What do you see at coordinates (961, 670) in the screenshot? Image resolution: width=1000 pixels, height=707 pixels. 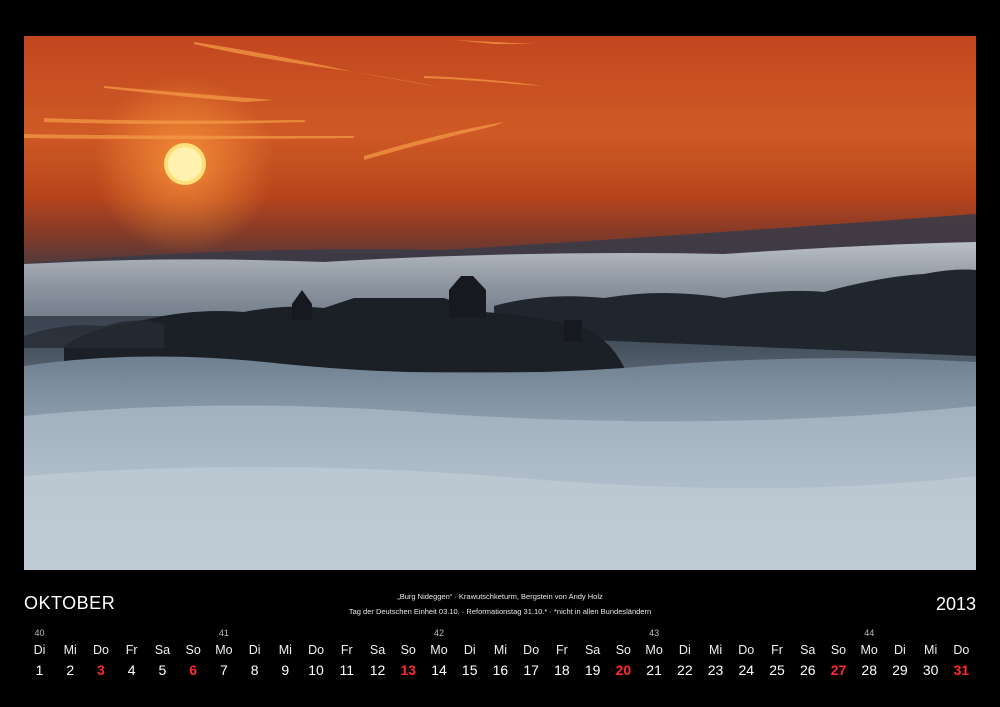 I see `holiday-date: 31` at bounding box center [961, 670].